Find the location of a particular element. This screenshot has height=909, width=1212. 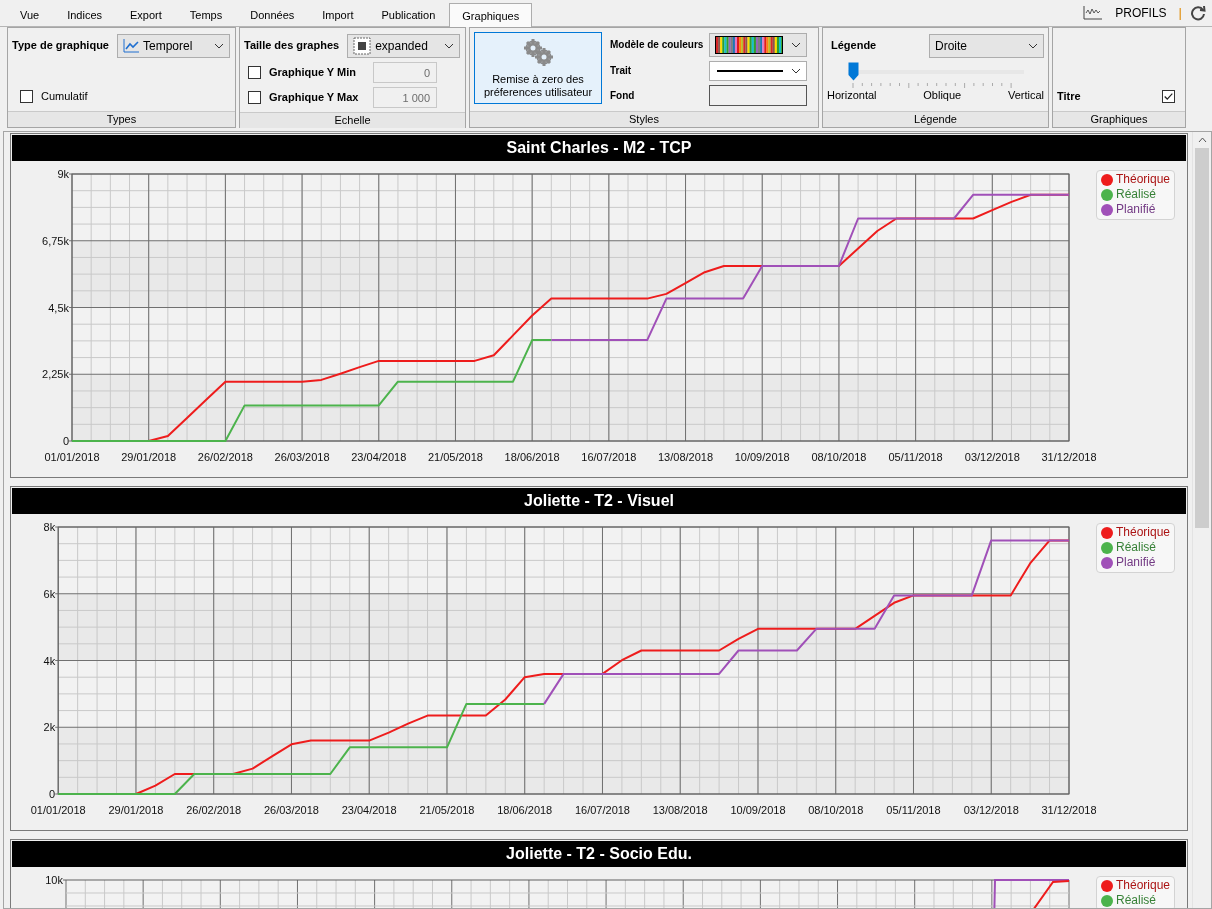

axis-tick-label: 6,75k is located at coordinates (55, 240).